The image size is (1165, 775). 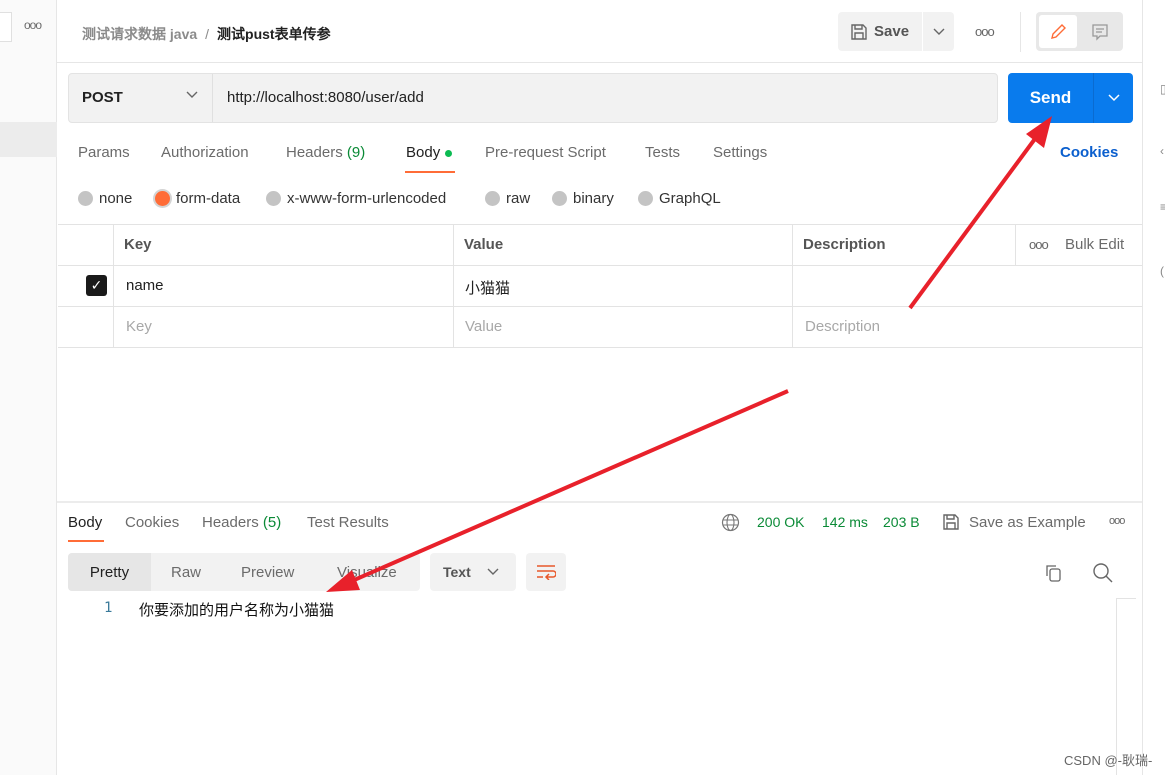 What do you see at coordinates (1108, 760) in the screenshot?
I see `watermark: CSDN @-耿瑞-` at bounding box center [1108, 760].